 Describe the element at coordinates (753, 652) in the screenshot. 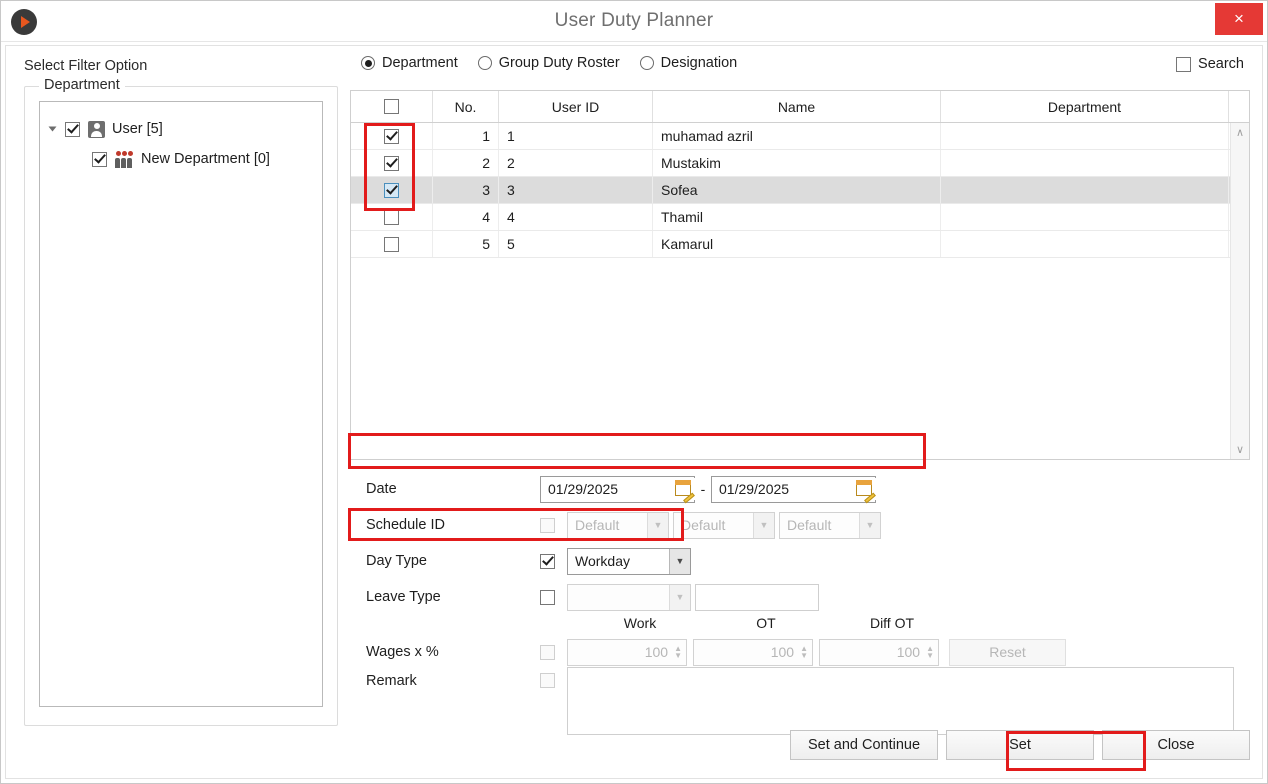

I see `wages-ot-input: 100 ▲ ▼` at that location.